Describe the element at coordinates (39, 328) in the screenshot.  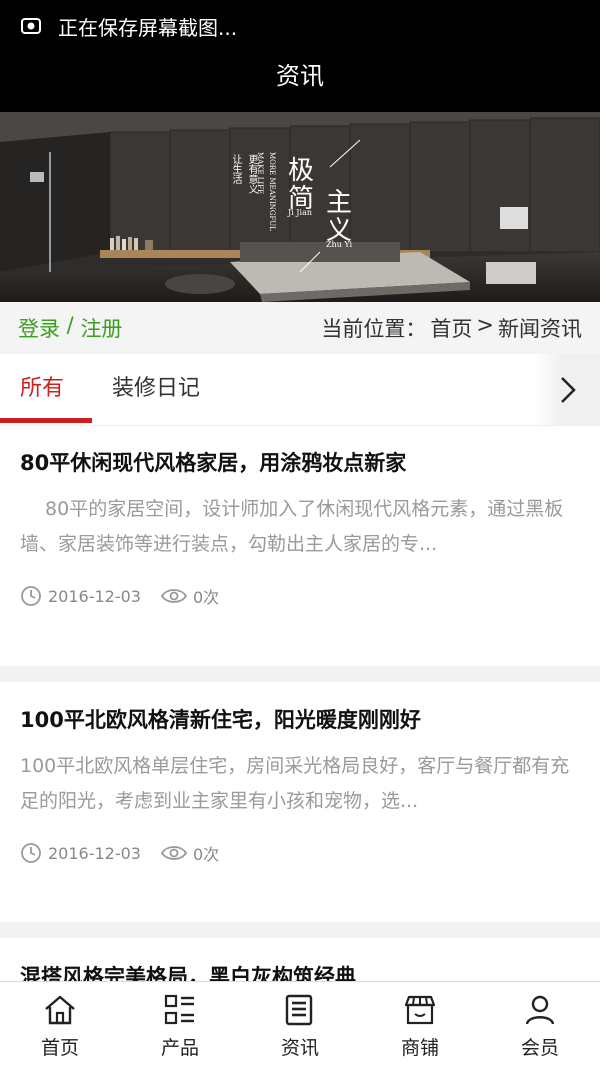
I see `login-link: 登录` at that location.